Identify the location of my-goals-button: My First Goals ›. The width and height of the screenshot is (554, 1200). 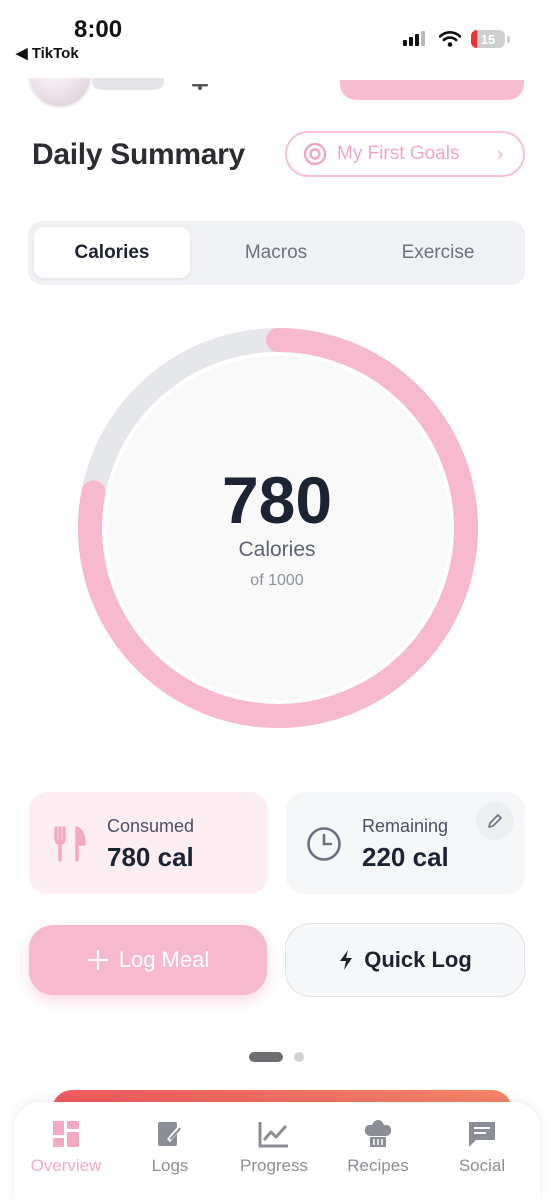
(405, 154).